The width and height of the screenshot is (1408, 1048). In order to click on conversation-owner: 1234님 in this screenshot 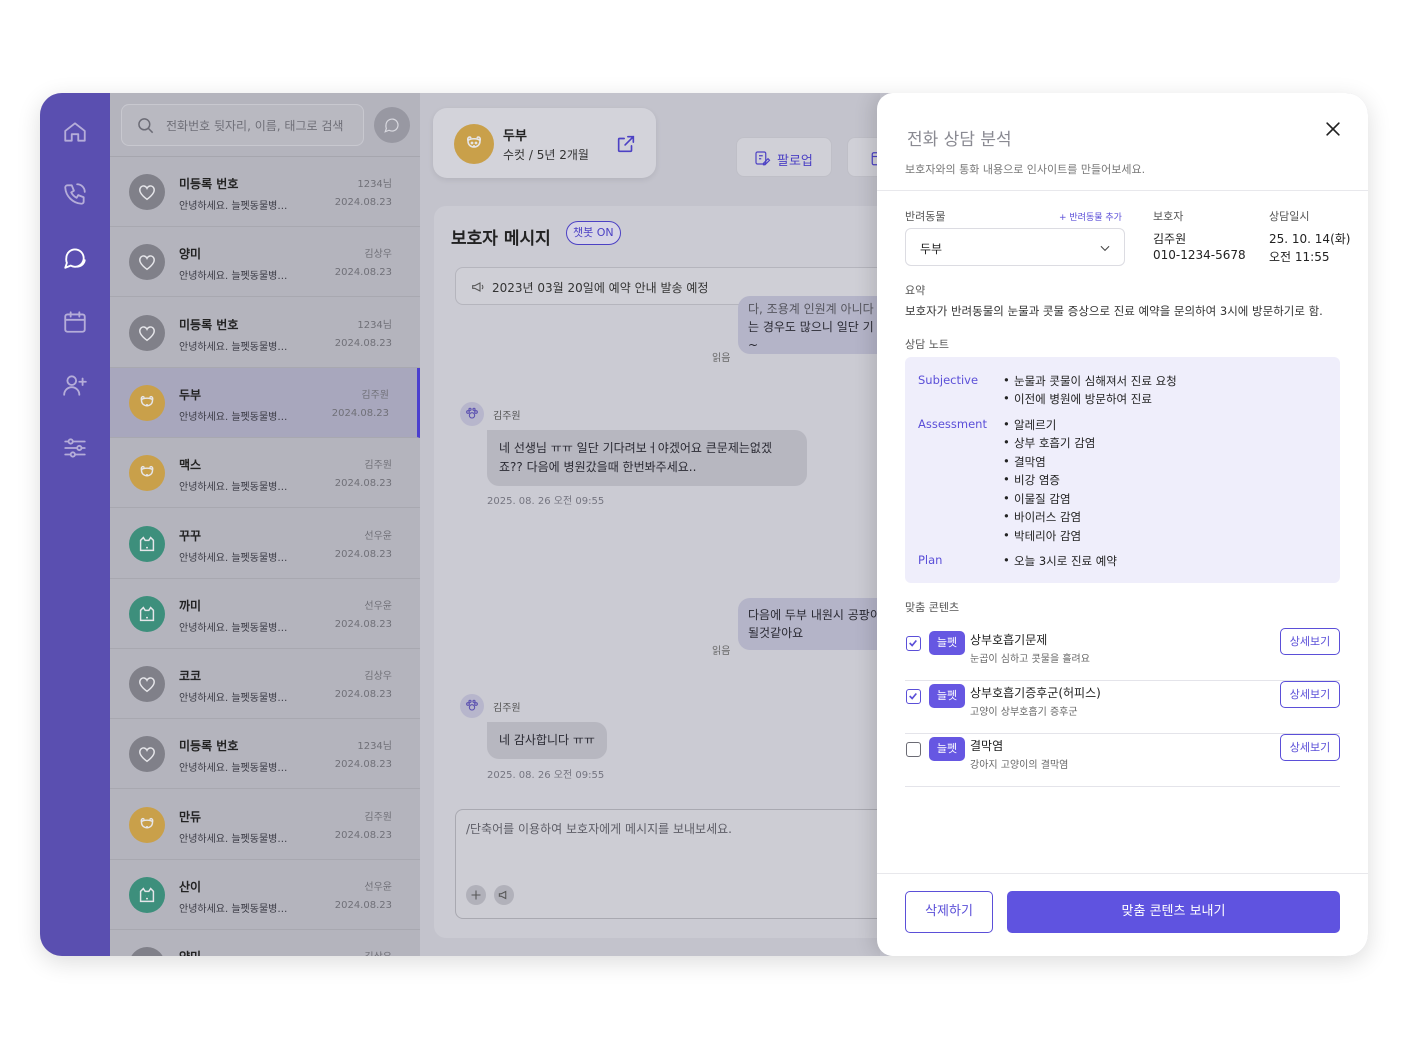, I will do `click(374, 325)`.